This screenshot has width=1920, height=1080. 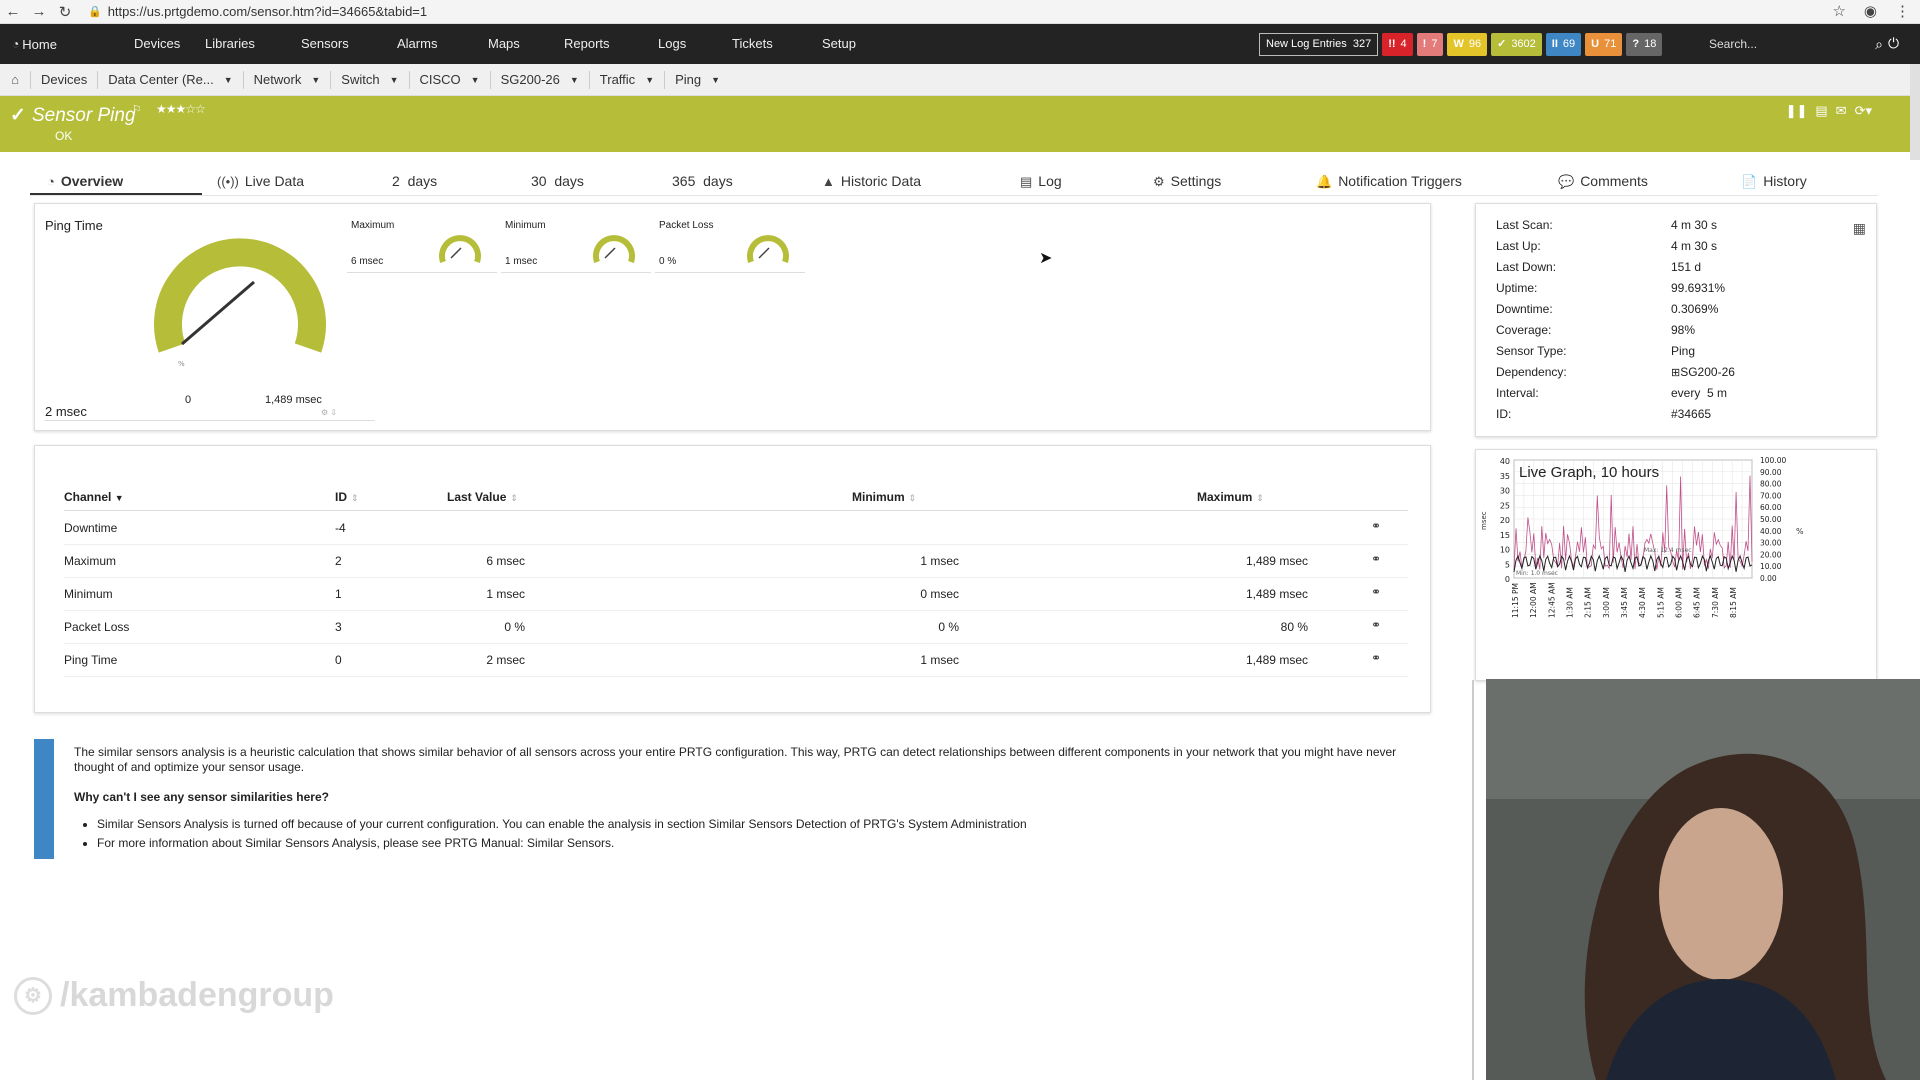 I want to click on gauge-settings-icon: ⚙ ⇩, so click(x=329, y=412).